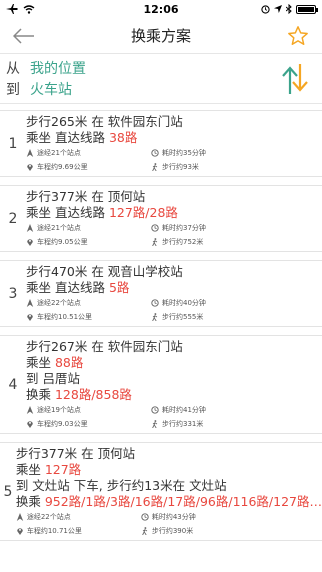  I want to click on favorite-button, so click(298, 36).